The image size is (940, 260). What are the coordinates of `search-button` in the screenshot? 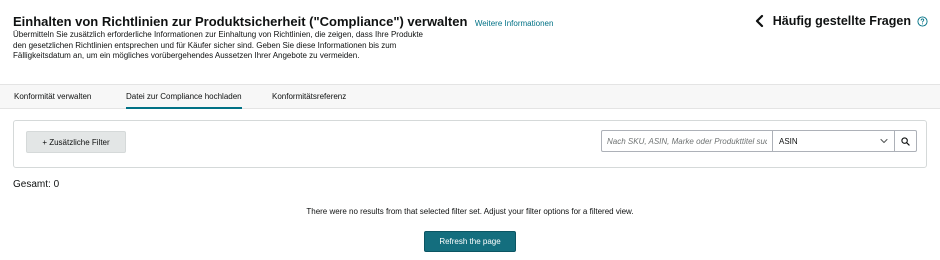 It's located at (906, 141).